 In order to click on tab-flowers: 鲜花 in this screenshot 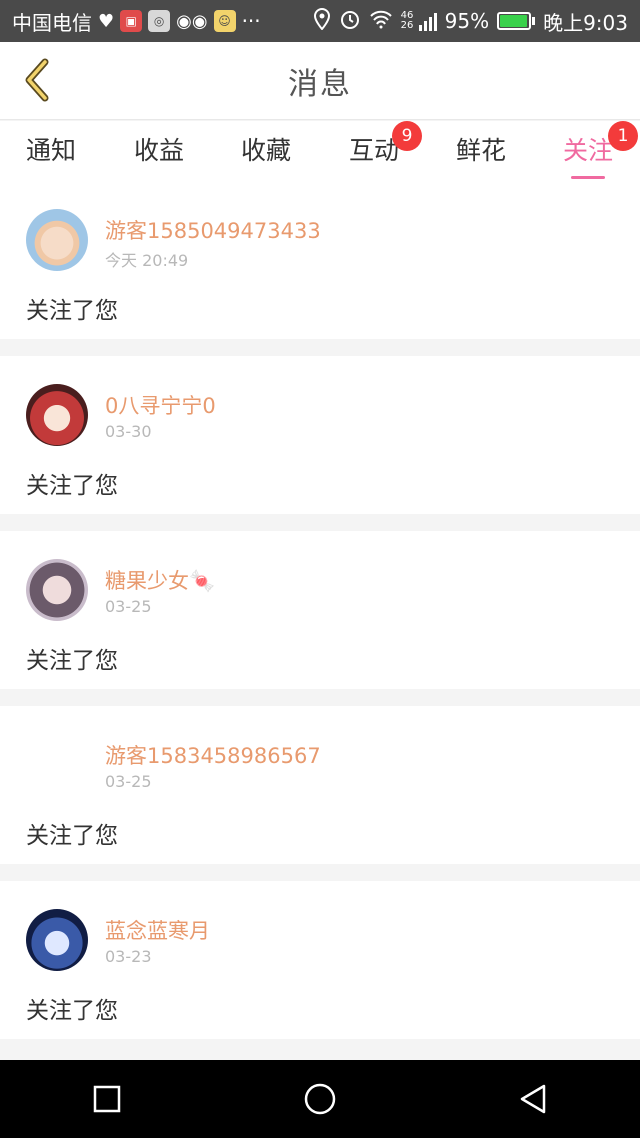, I will do `click(481, 153)`.